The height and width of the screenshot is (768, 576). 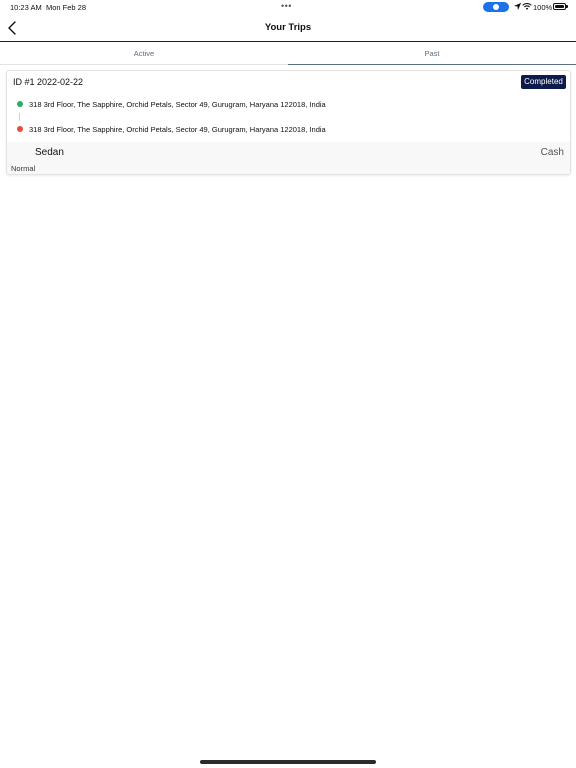 I want to click on tab-active-label: Active, so click(x=144, y=53).